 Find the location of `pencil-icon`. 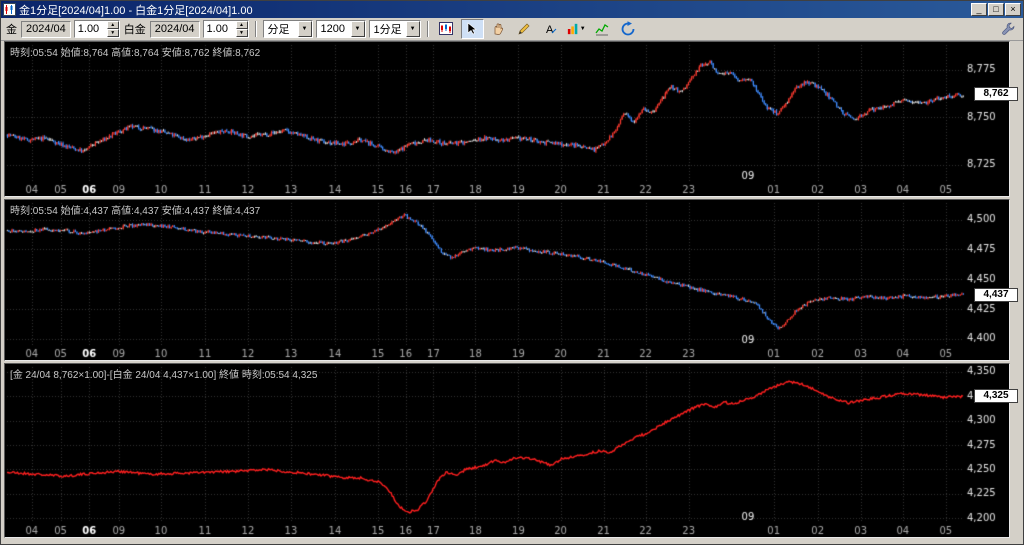

pencil-icon is located at coordinates (524, 29).